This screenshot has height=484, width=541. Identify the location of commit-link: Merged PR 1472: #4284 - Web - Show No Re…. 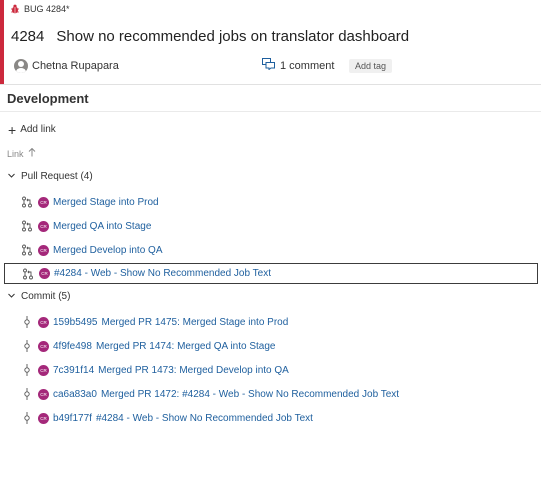
(250, 394).